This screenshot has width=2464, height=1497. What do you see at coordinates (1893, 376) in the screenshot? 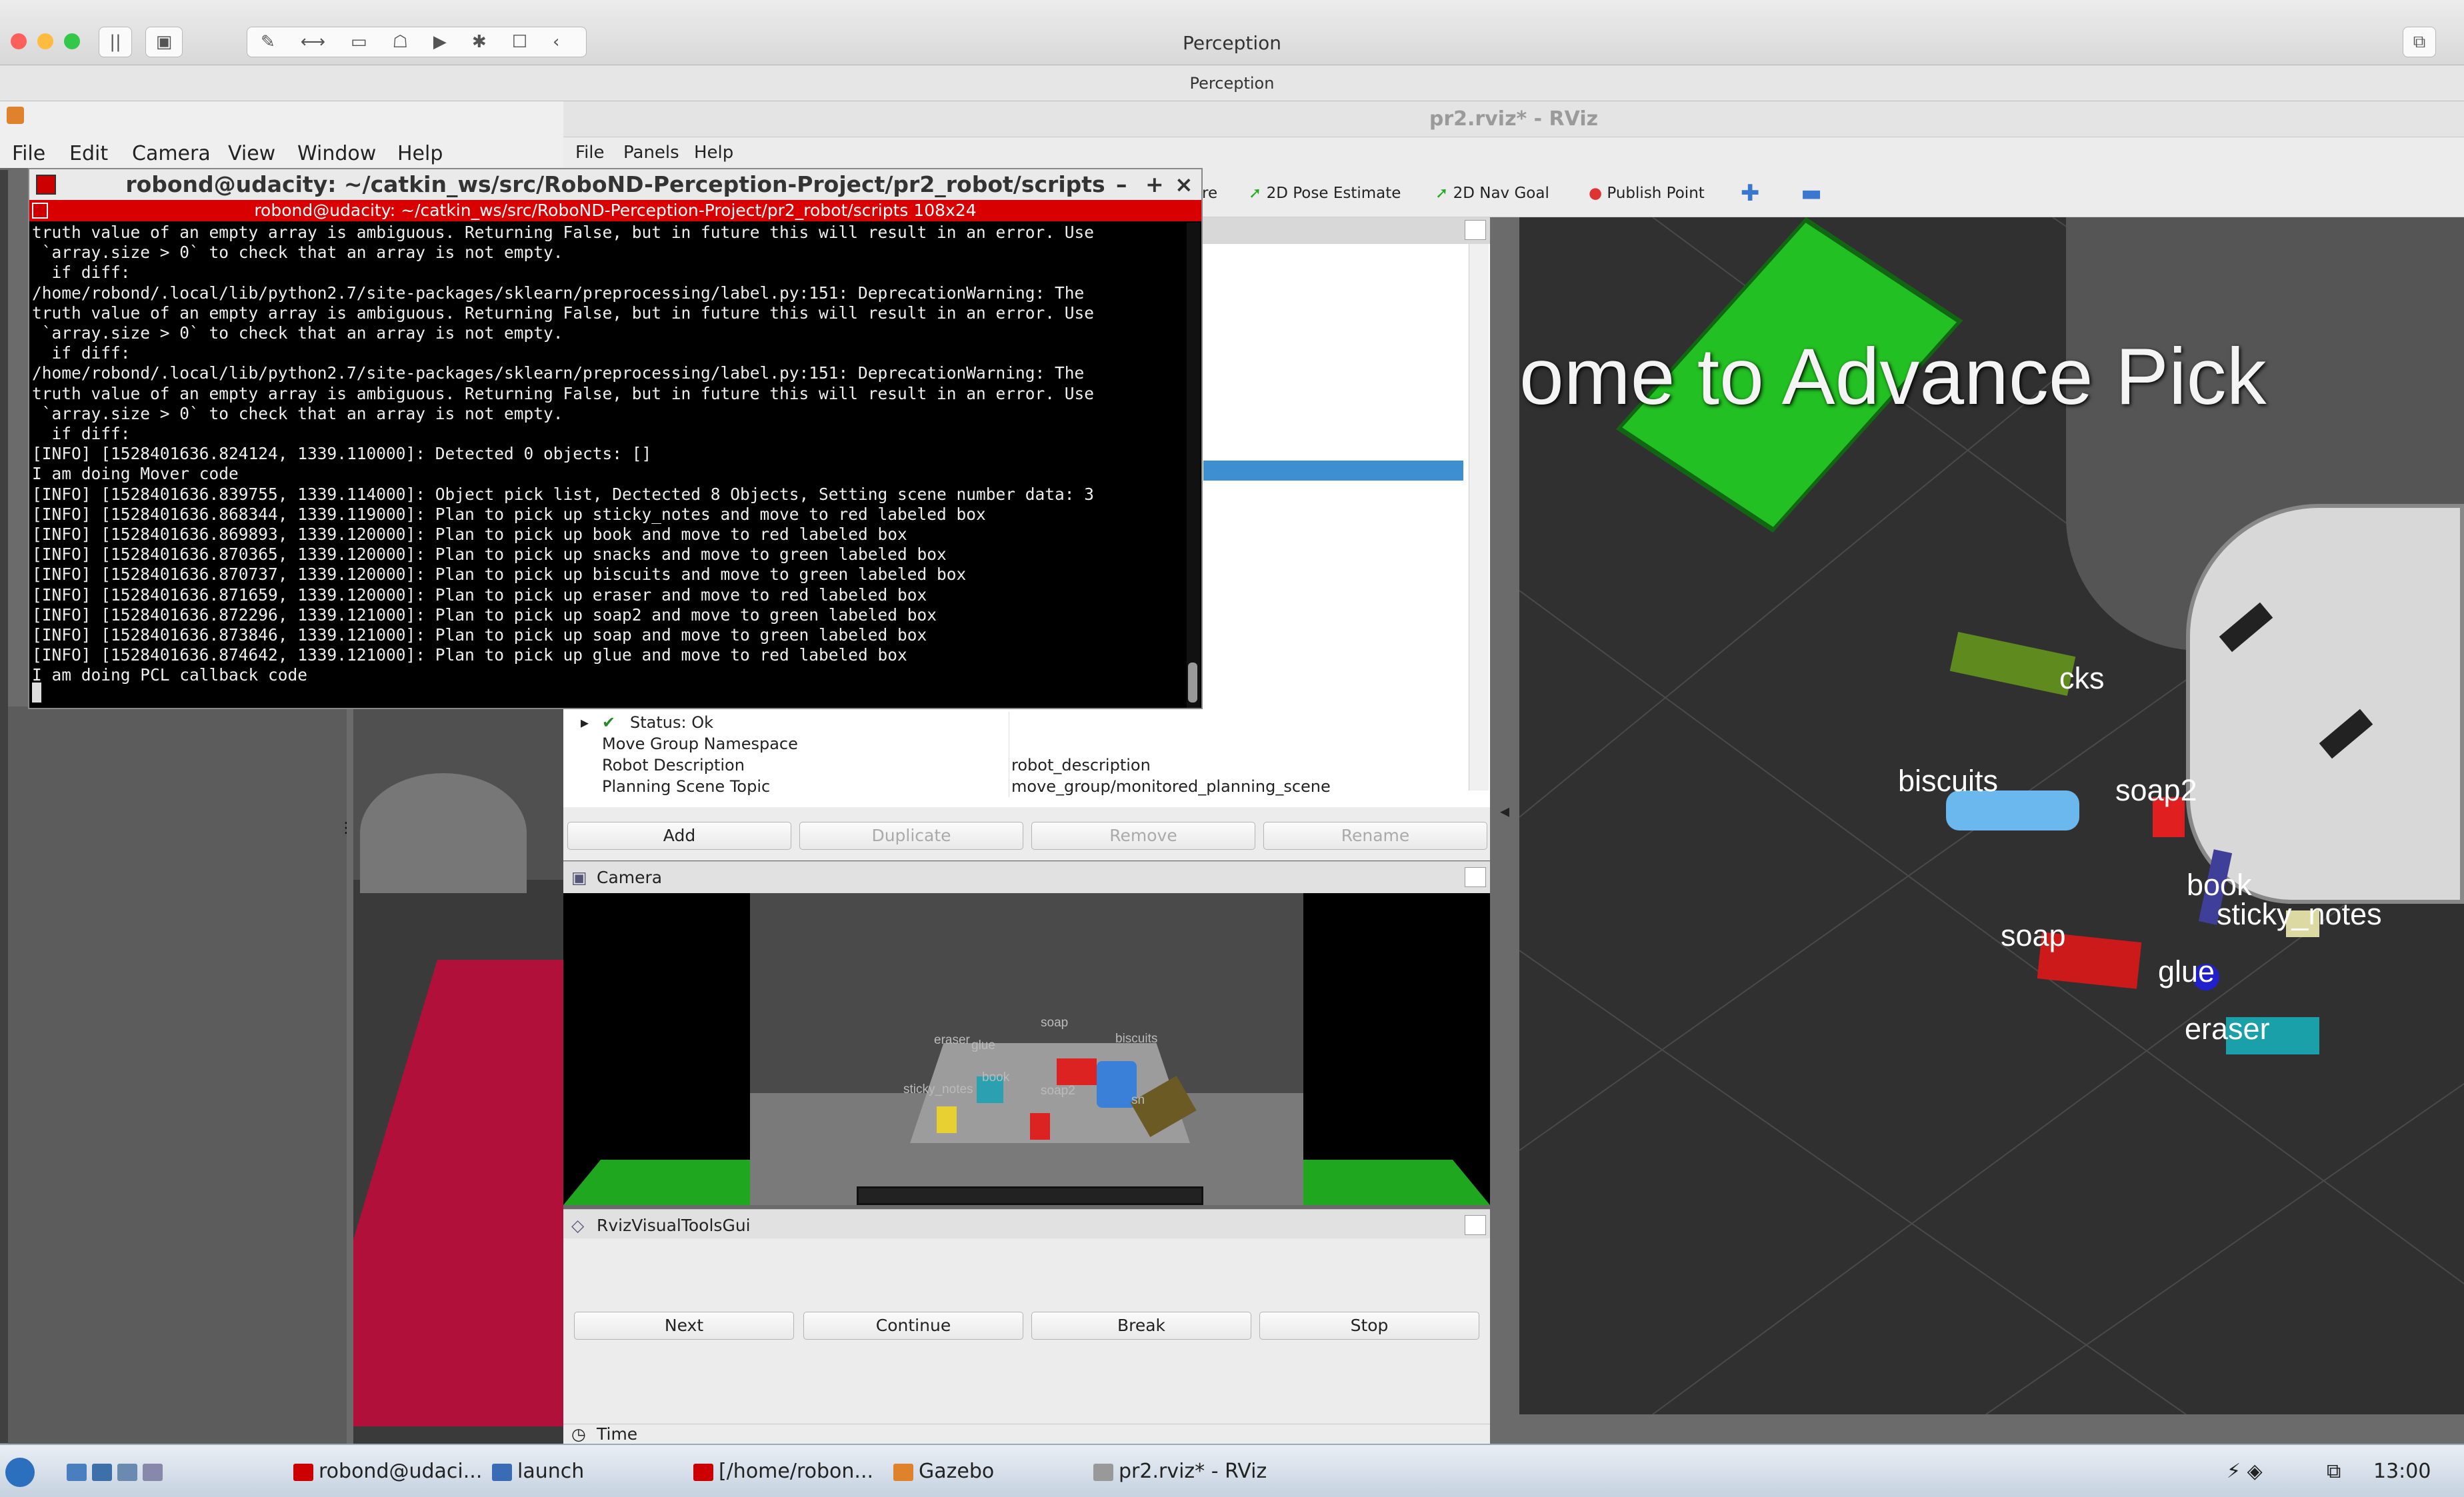
I see `scene-banner-text: ome to Advance Pick` at bounding box center [1893, 376].